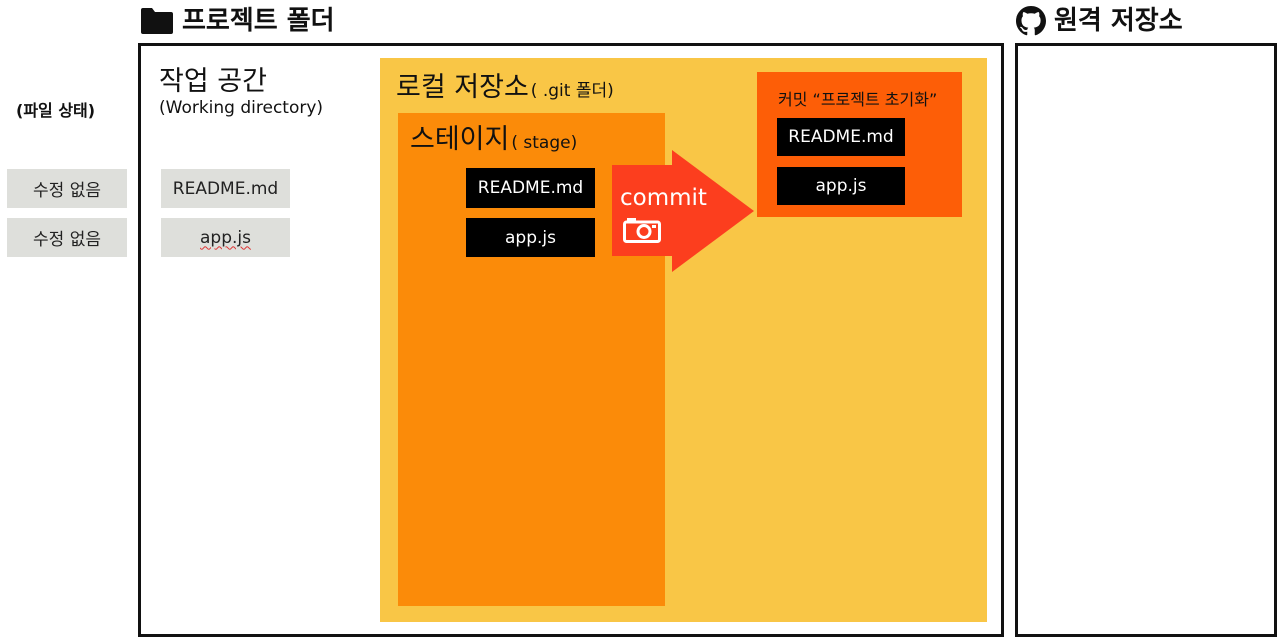  What do you see at coordinates (841, 186) in the screenshot?
I see `committed-file: app.js` at bounding box center [841, 186].